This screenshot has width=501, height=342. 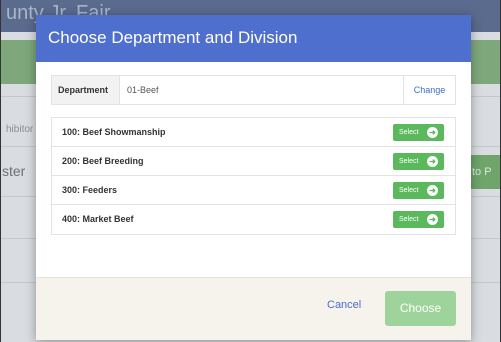 What do you see at coordinates (253, 161) in the screenshot?
I see `division-row: 200: Beef Breeding Select ➜` at bounding box center [253, 161].